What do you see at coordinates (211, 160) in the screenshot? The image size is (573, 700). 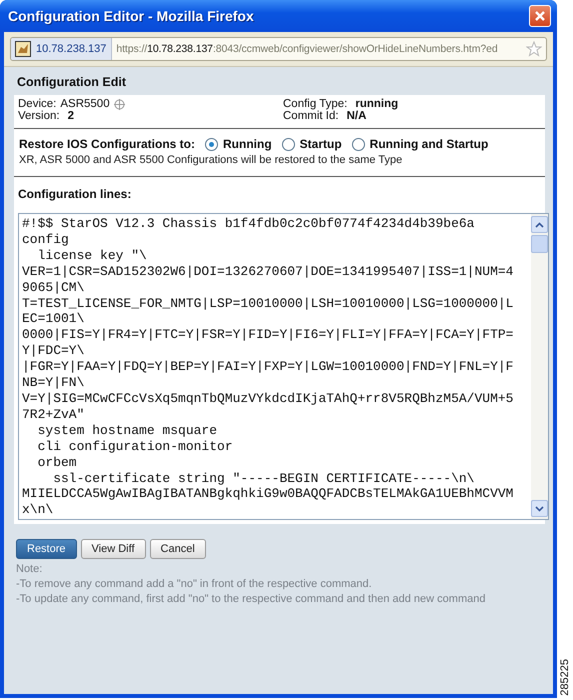 I see `restore-note: XR, ASR 5000 and ASR 5500 Configurations will be restored to the same Type` at bounding box center [211, 160].